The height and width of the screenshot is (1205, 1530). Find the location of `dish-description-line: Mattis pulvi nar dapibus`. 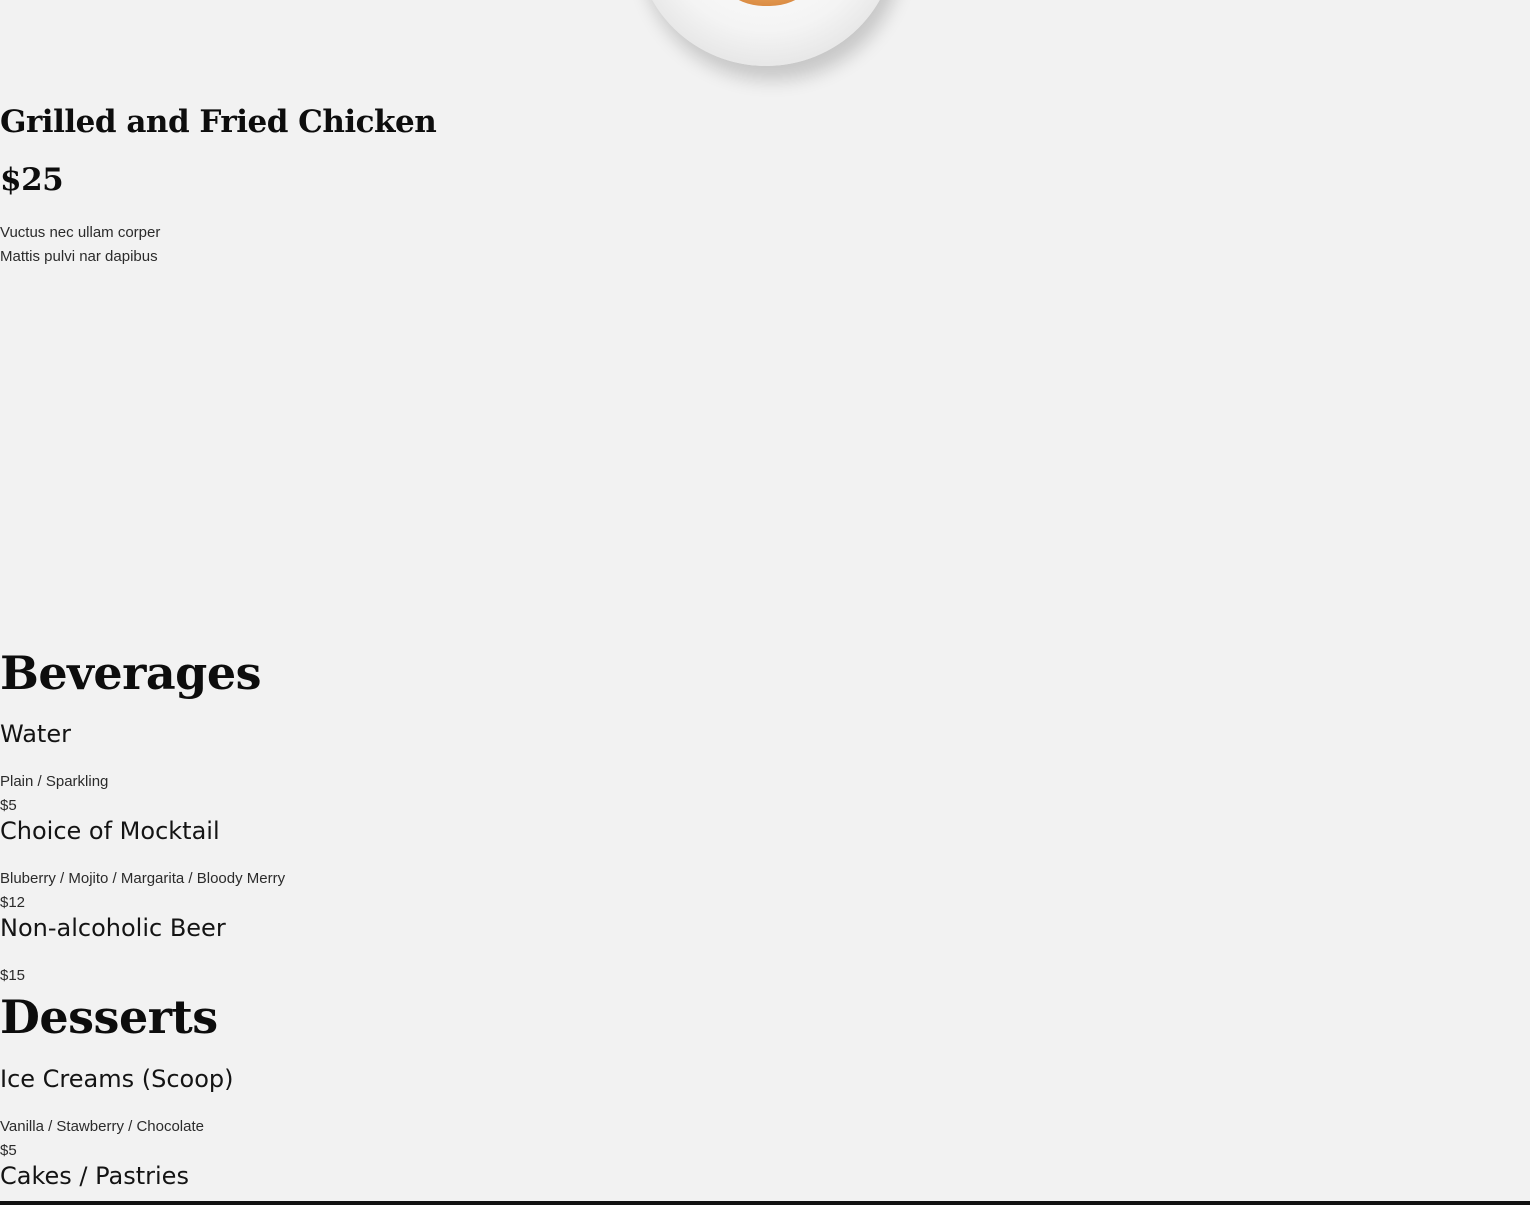

dish-description-line: Mattis pulvi nar dapibus is located at coordinates (79, 256).